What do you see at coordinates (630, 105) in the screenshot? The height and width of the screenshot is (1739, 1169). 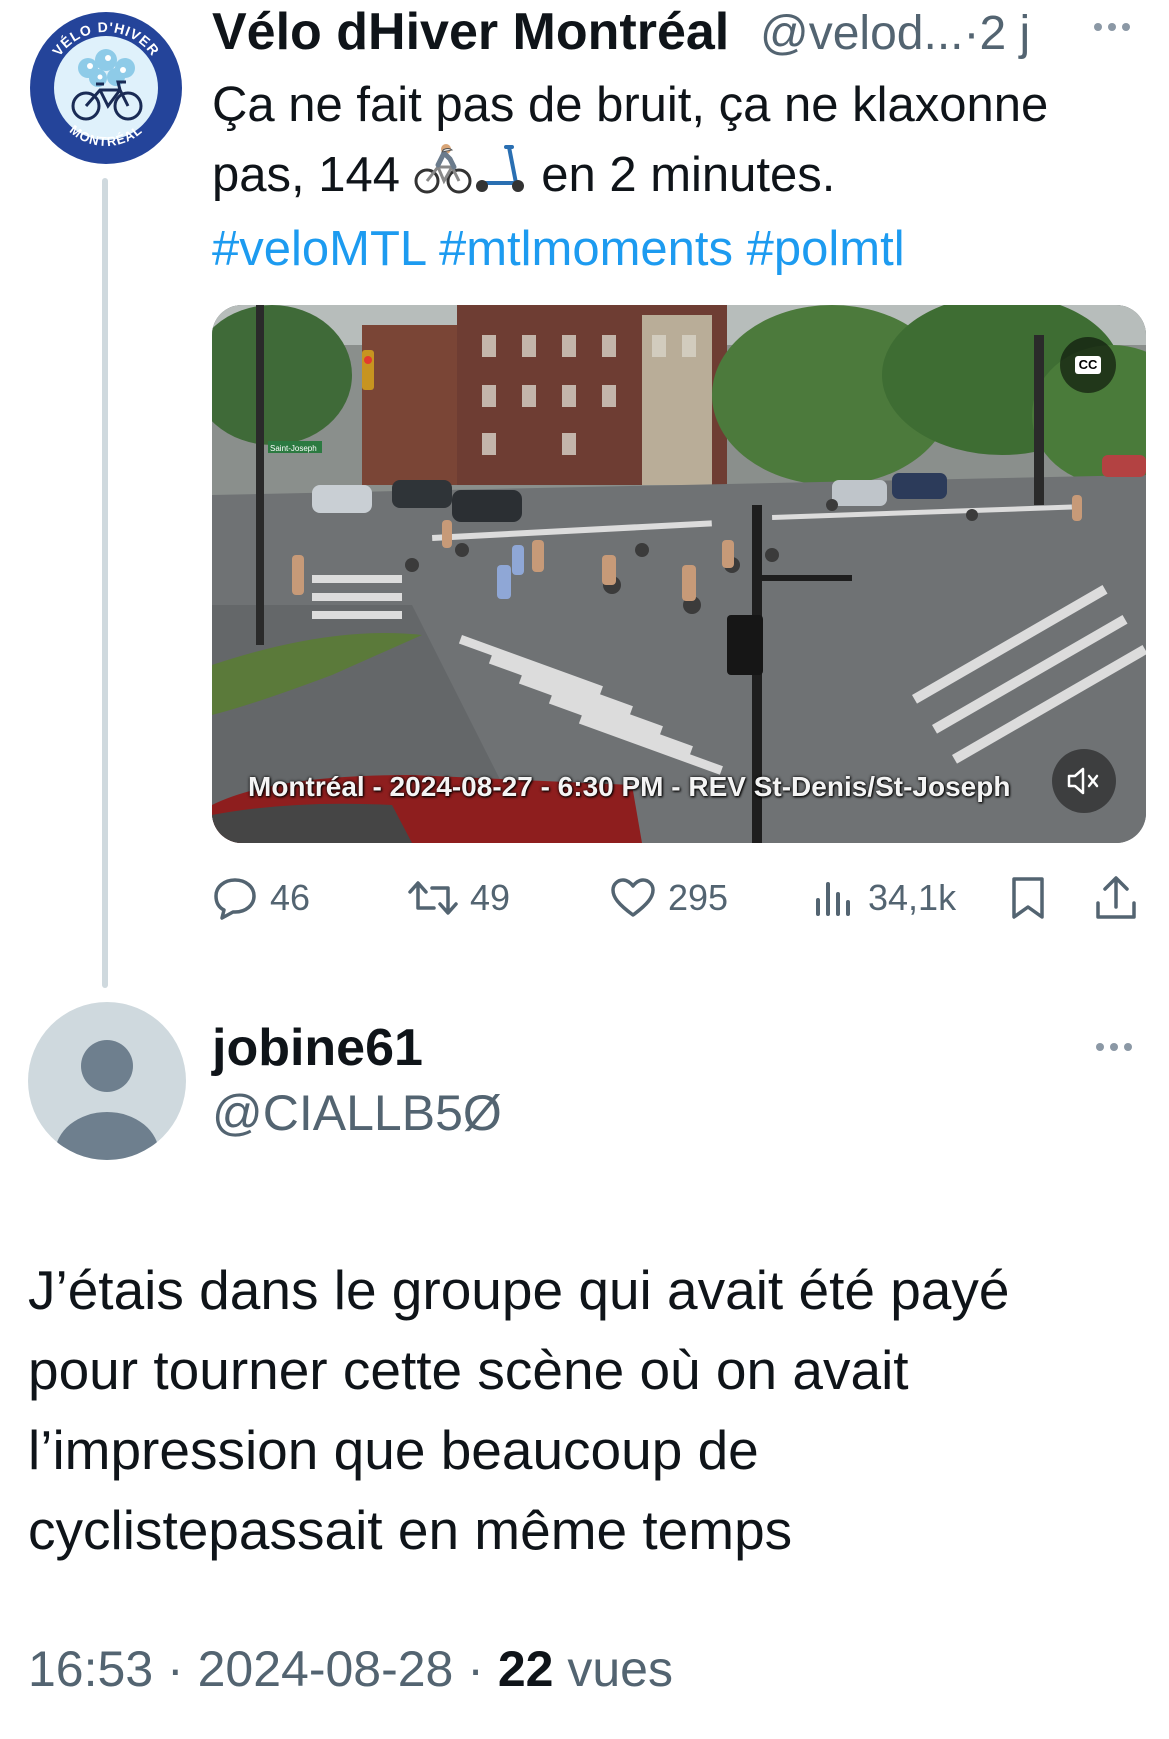 I see `tweet-text-line: Ça ne fait pas de bruit, ça ne klaxonne` at bounding box center [630, 105].